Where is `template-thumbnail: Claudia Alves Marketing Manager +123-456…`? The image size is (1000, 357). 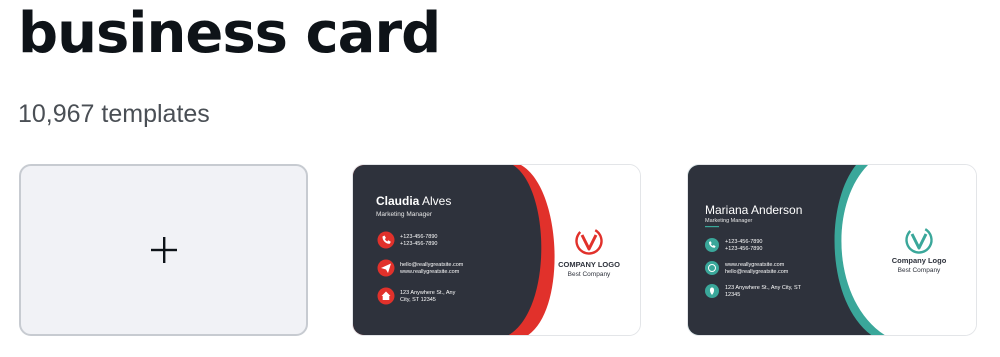 template-thumbnail: Claudia Alves Marketing Manager +123-456… is located at coordinates (496, 250).